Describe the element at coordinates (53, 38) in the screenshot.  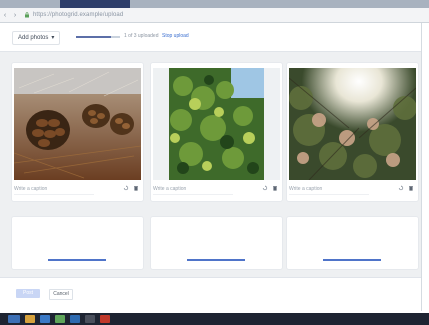
I see `chevron-down-icon: ▾` at that location.